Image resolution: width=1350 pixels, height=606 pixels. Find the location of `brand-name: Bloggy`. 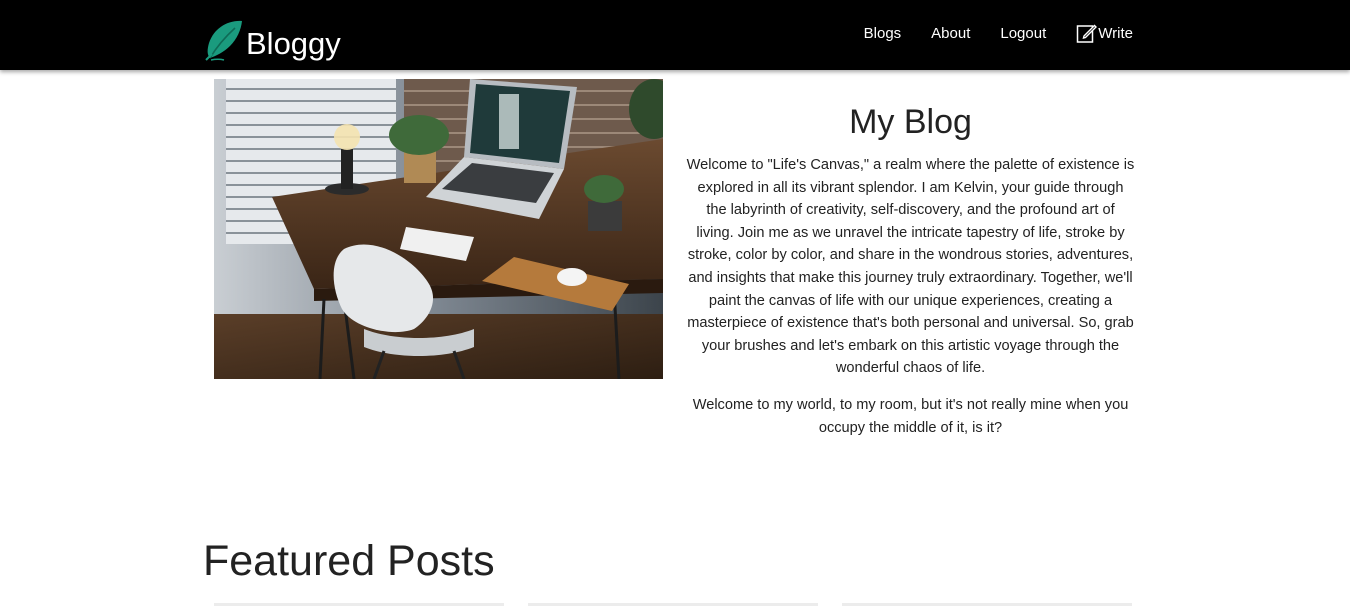

brand-name: Bloggy is located at coordinates (293, 43).